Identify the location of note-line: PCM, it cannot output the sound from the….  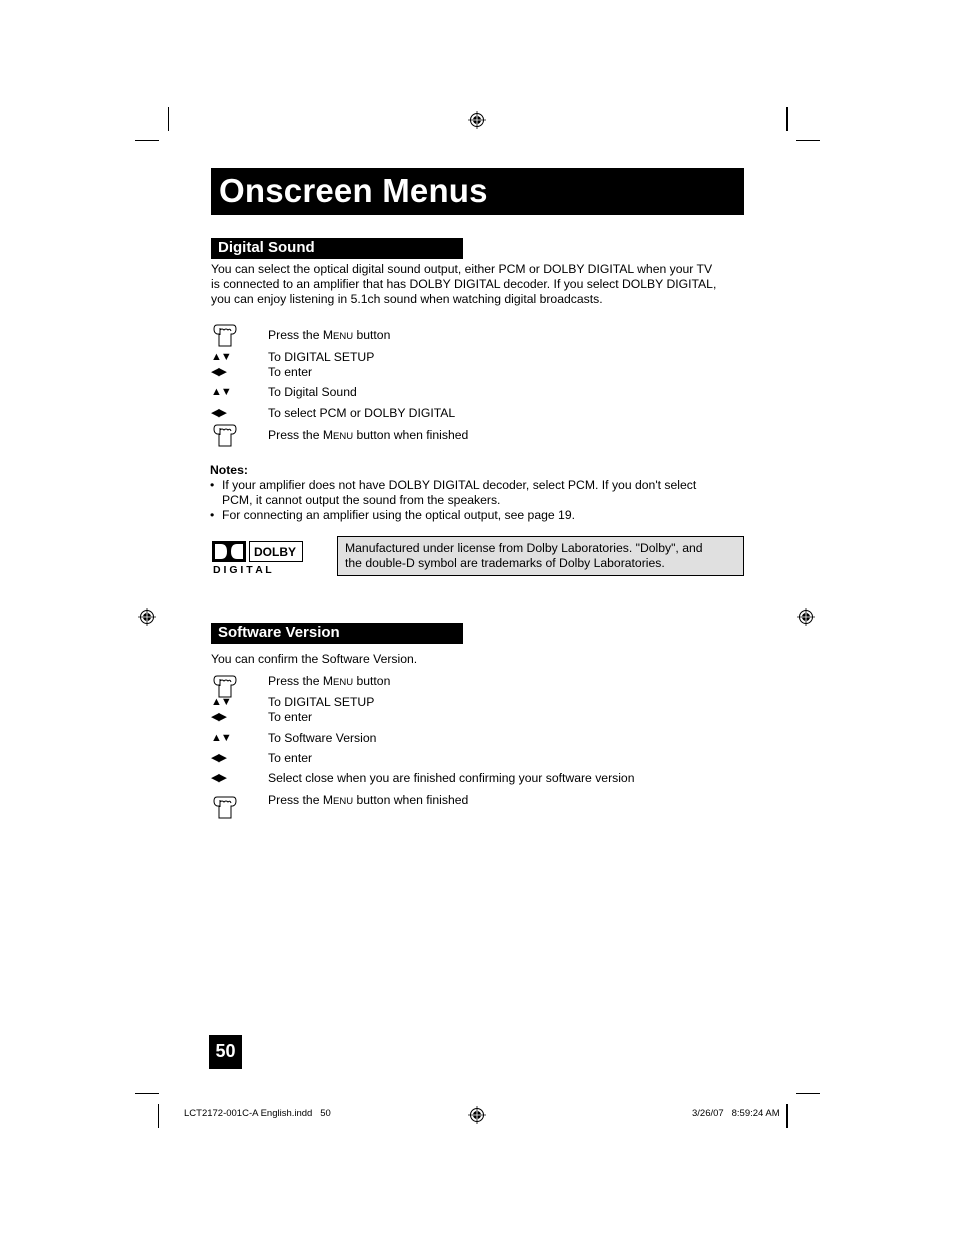
(361, 500).